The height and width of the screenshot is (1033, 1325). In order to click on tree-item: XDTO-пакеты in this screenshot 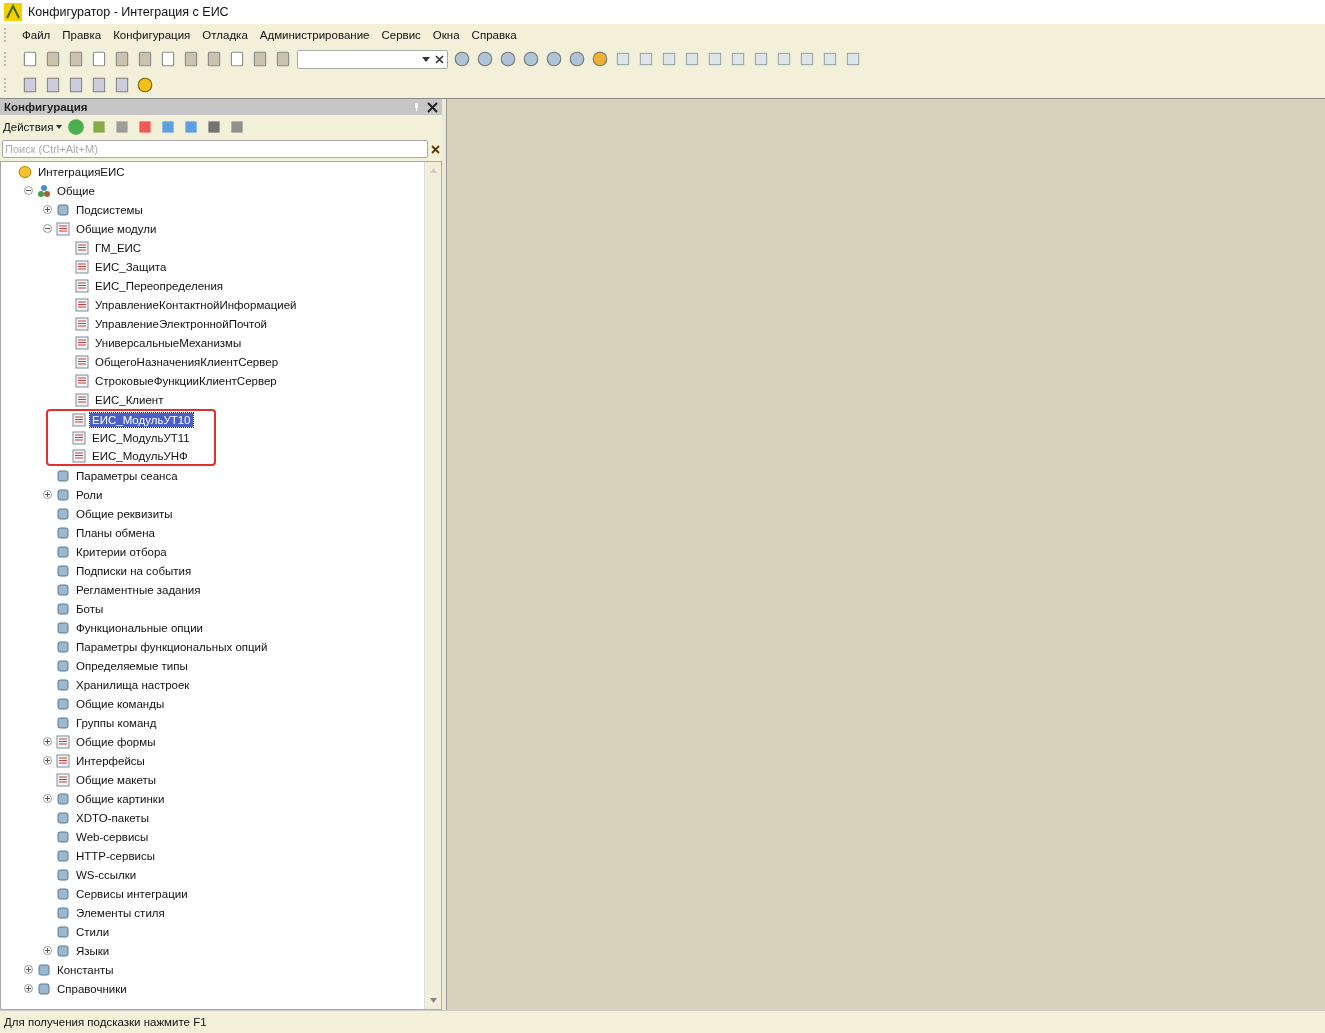, I will do `click(112, 817)`.